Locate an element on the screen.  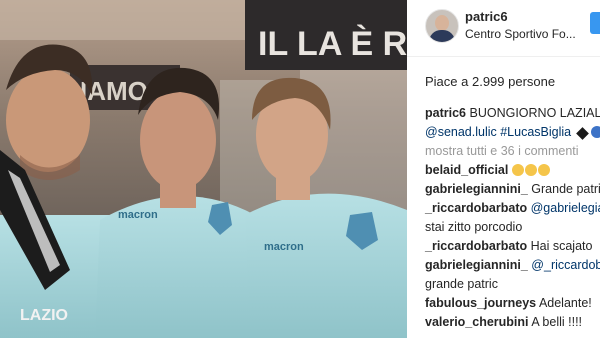
likes-count: Piace a 2.999 persone is located at coordinates (490, 81).